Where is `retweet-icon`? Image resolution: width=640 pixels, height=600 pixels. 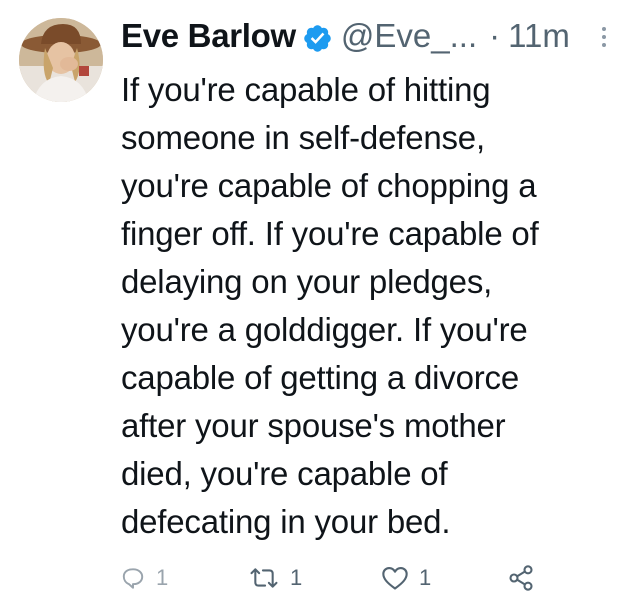
retweet-icon is located at coordinates (264, 578).